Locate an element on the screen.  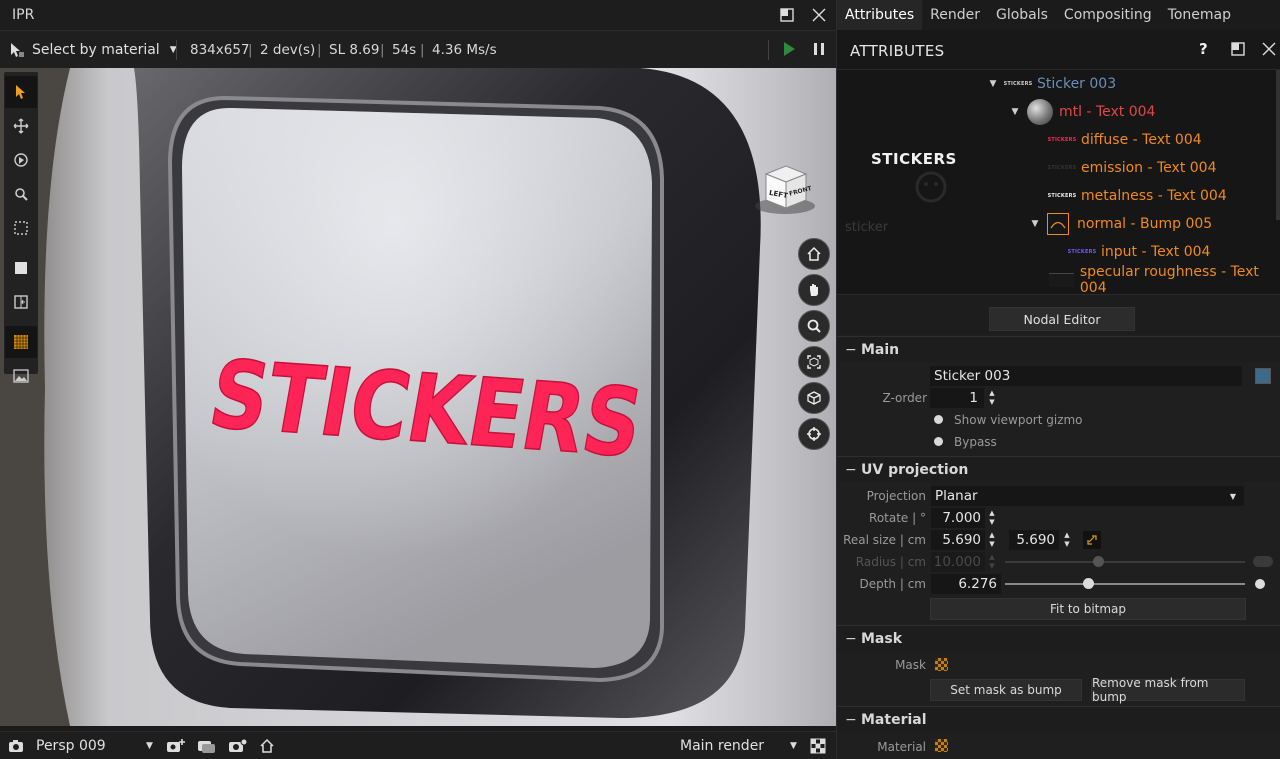
viewport-nav-buttons is located at coordinates (815, 346).